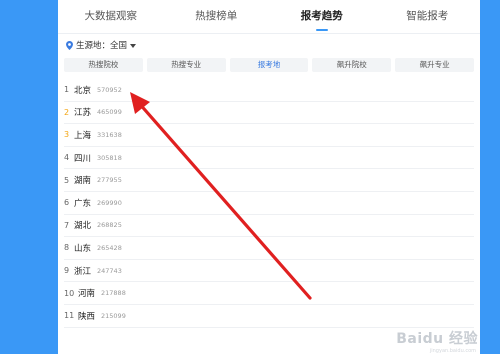  I want to click on region-count: 305818, so click(109, 157).